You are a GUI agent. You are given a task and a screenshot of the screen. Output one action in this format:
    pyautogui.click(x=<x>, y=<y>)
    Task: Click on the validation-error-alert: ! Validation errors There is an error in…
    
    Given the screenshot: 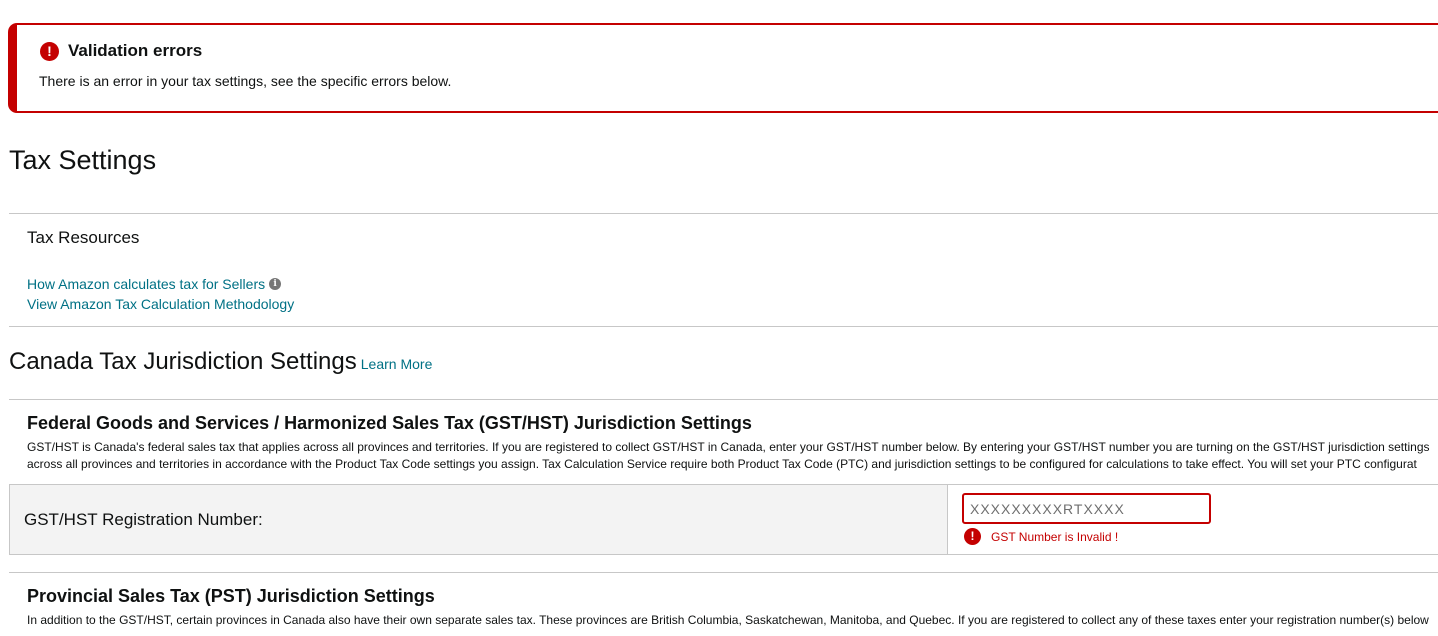 What is the action you would take?
    pyautogui.click(x=723, y=68)
    